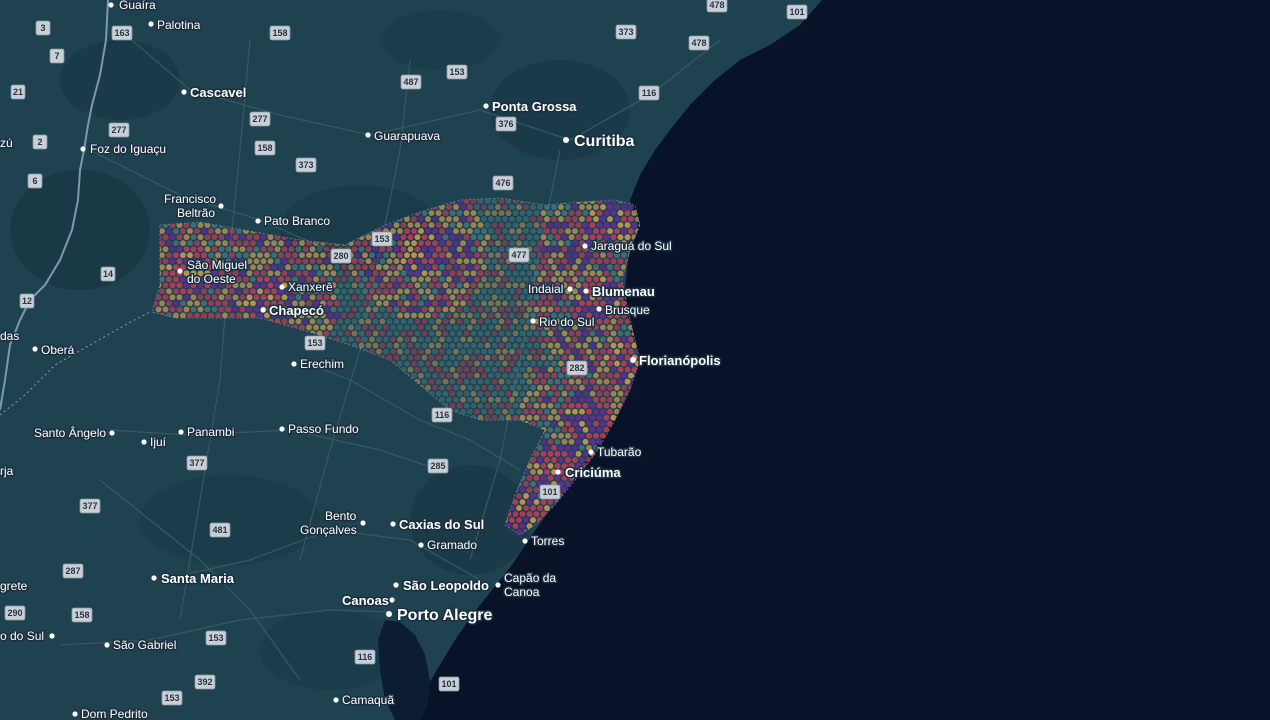 The width and height of the screenshot is (1270, 720). Describe the element at coordinates (320, 429) in the screenshot. I see `city-marker: Passo Fundo` at that location.